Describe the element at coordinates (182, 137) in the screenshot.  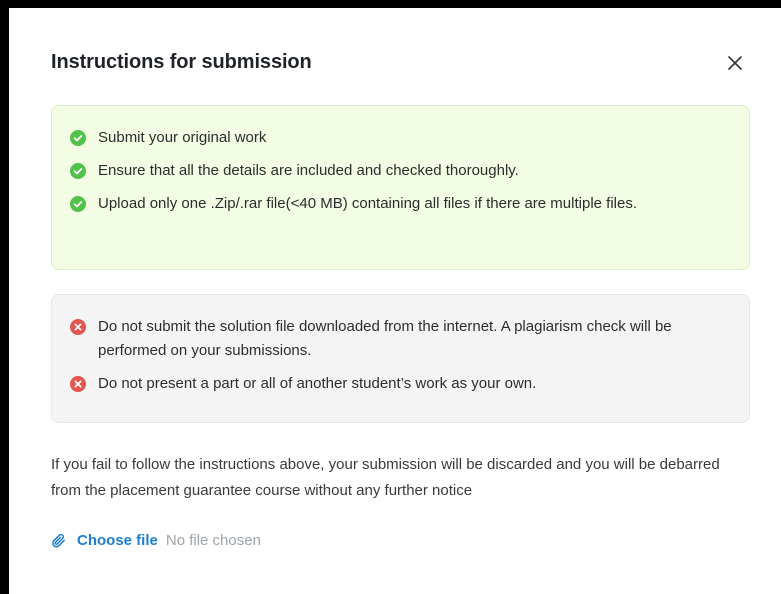
I see `list-item-text: Submit your original work` at that location.